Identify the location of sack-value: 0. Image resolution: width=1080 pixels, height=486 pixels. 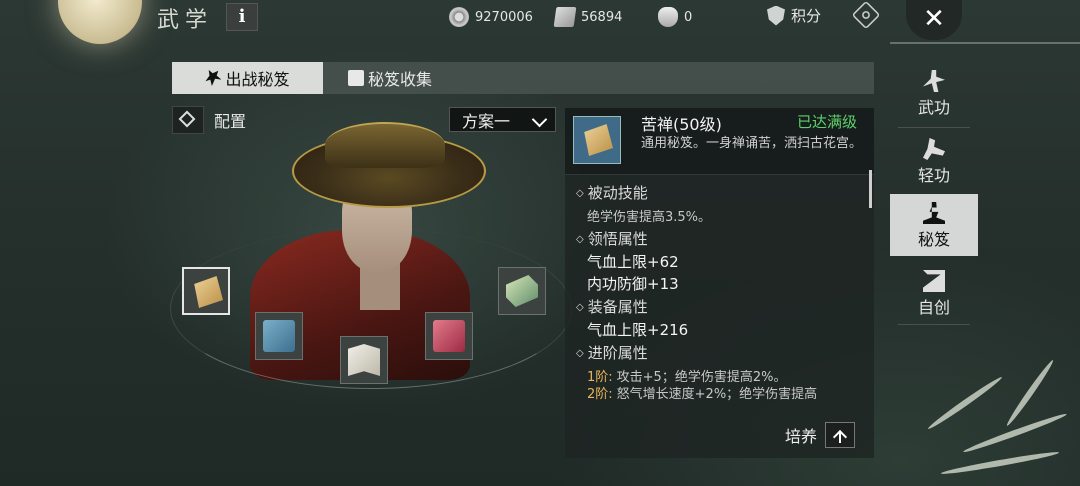
(688, 17).